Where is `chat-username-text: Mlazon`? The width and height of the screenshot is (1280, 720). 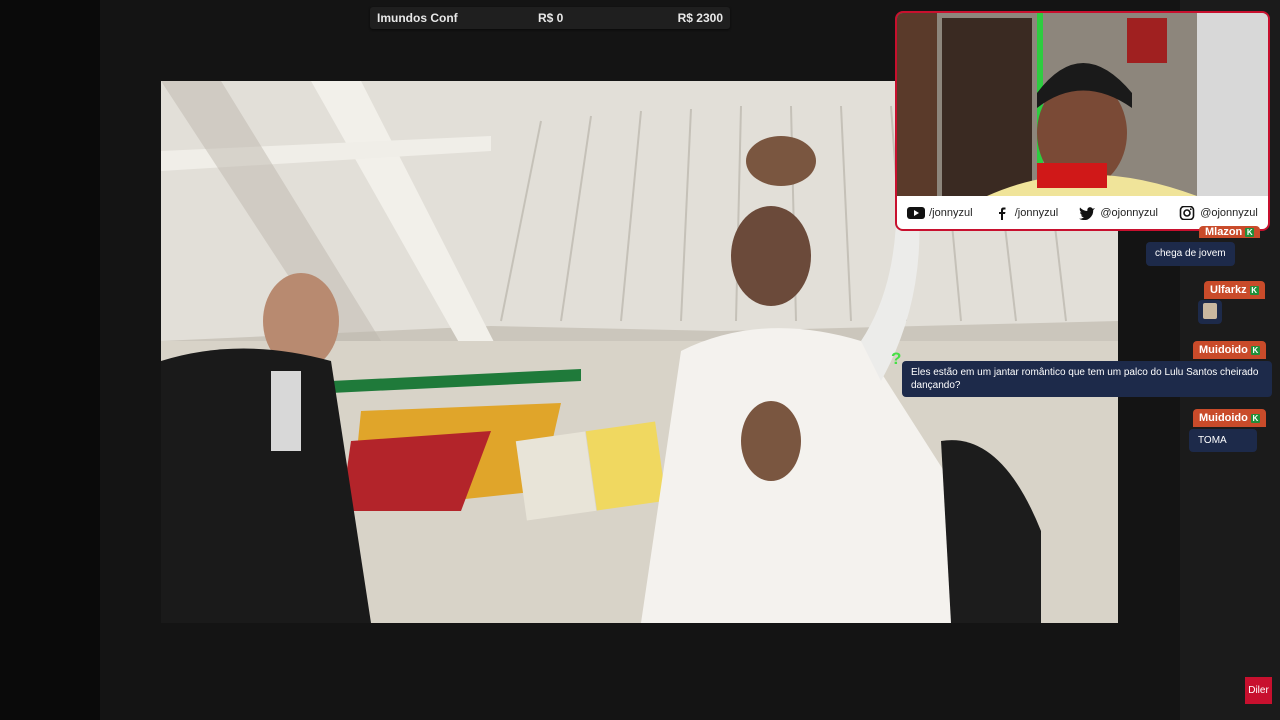
chat-username-text: Mlazon is located at coordinates (1224, 232).